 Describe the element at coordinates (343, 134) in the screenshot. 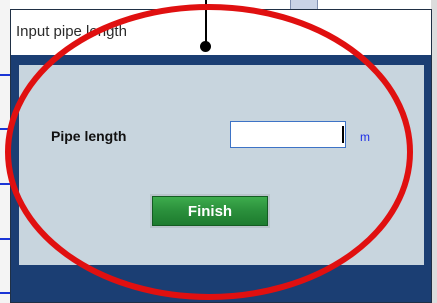

I see `text-cursor` at that location.